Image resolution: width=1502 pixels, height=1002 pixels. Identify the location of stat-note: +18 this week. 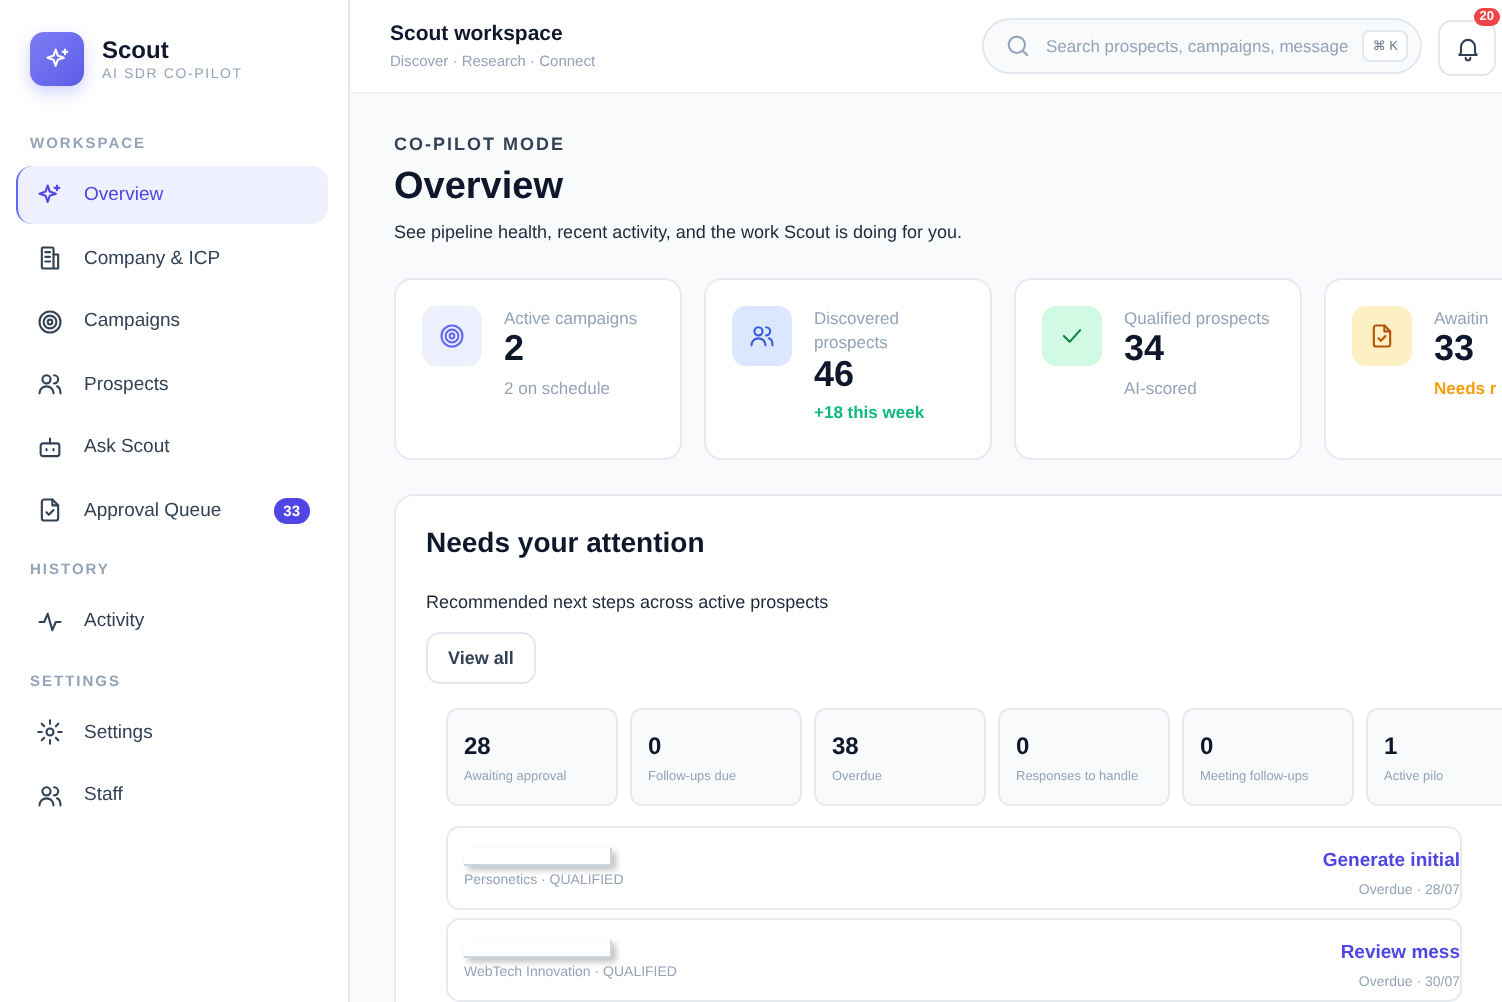
(870, 412).